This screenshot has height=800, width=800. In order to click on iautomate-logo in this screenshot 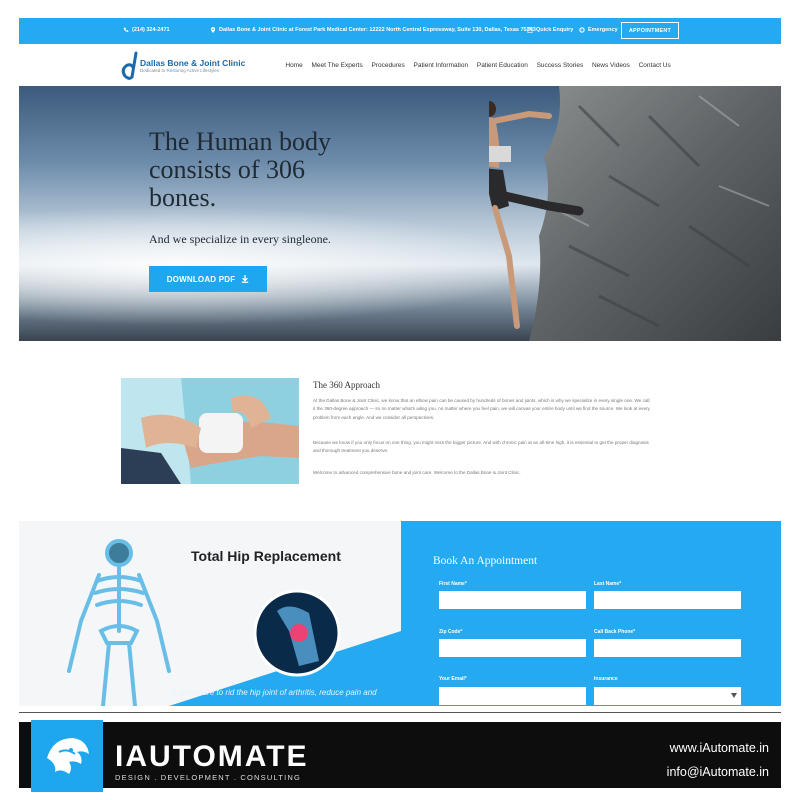, I will do `click(67, 756)`.